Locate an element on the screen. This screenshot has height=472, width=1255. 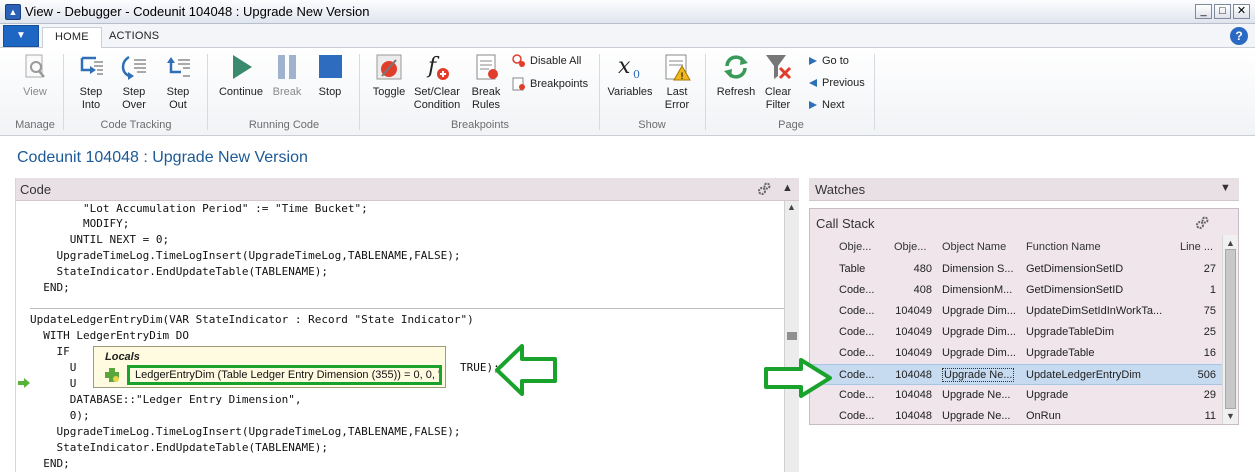
break-rules-icon is located at coordinates (487, 67).